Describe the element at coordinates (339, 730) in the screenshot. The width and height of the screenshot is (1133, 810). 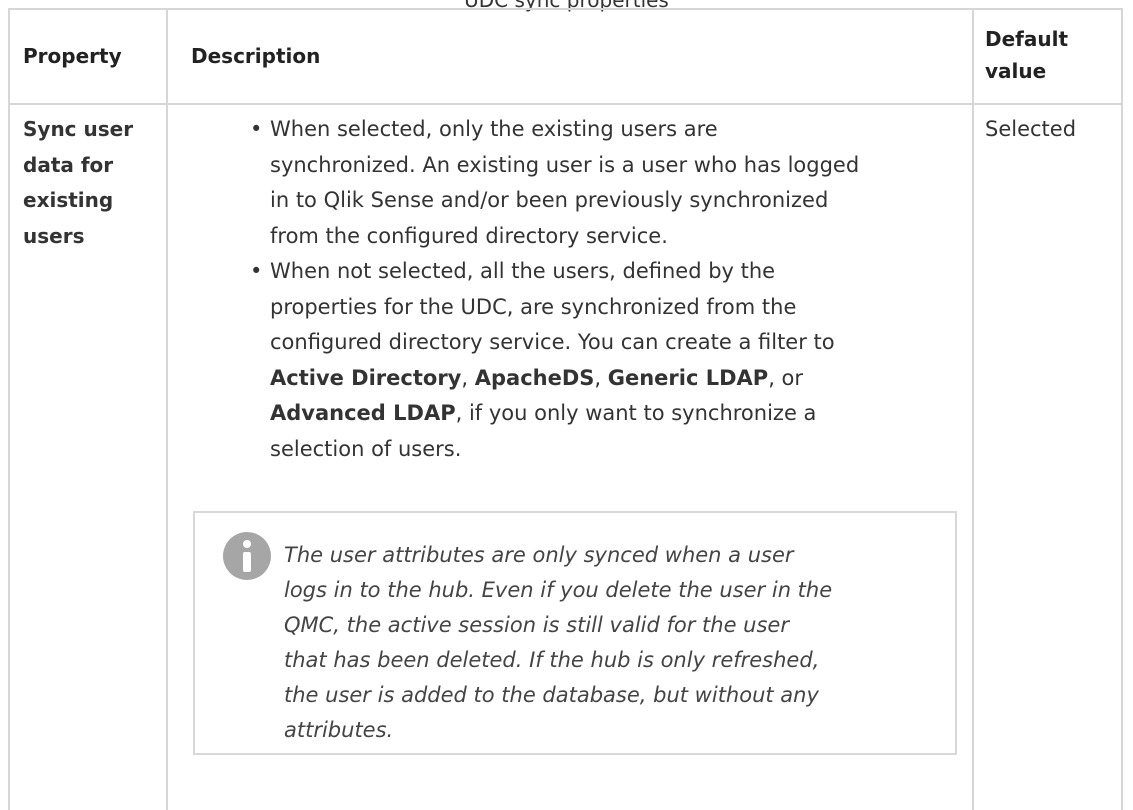
I see `note-line: attributes.` at that location.